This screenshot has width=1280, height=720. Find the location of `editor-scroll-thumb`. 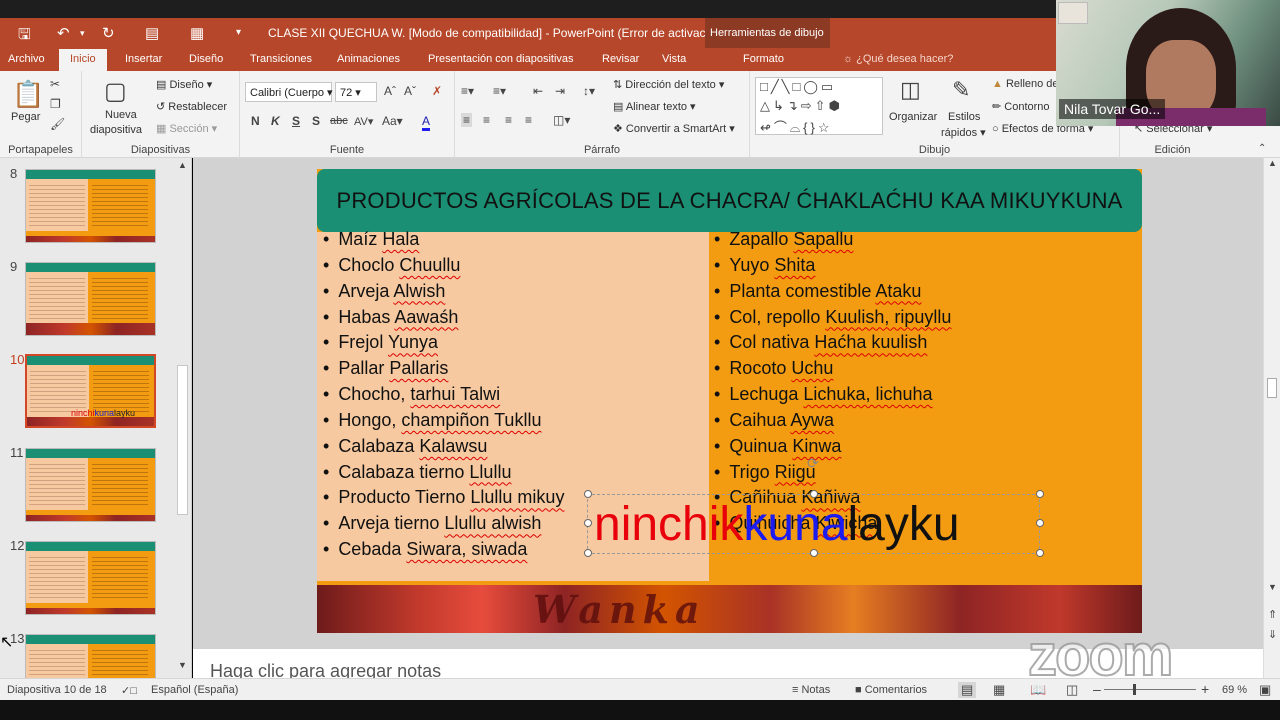

editor-scroll-thumb is located at coordinates (1272, 388).